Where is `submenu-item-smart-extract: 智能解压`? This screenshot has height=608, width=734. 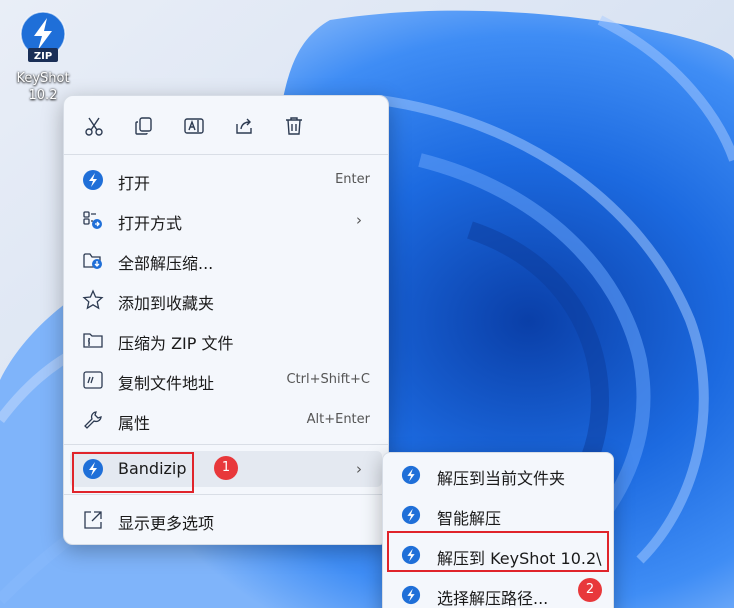
submenu-item-smart-extract: 智能解压 is located at coordinates (499, 515).